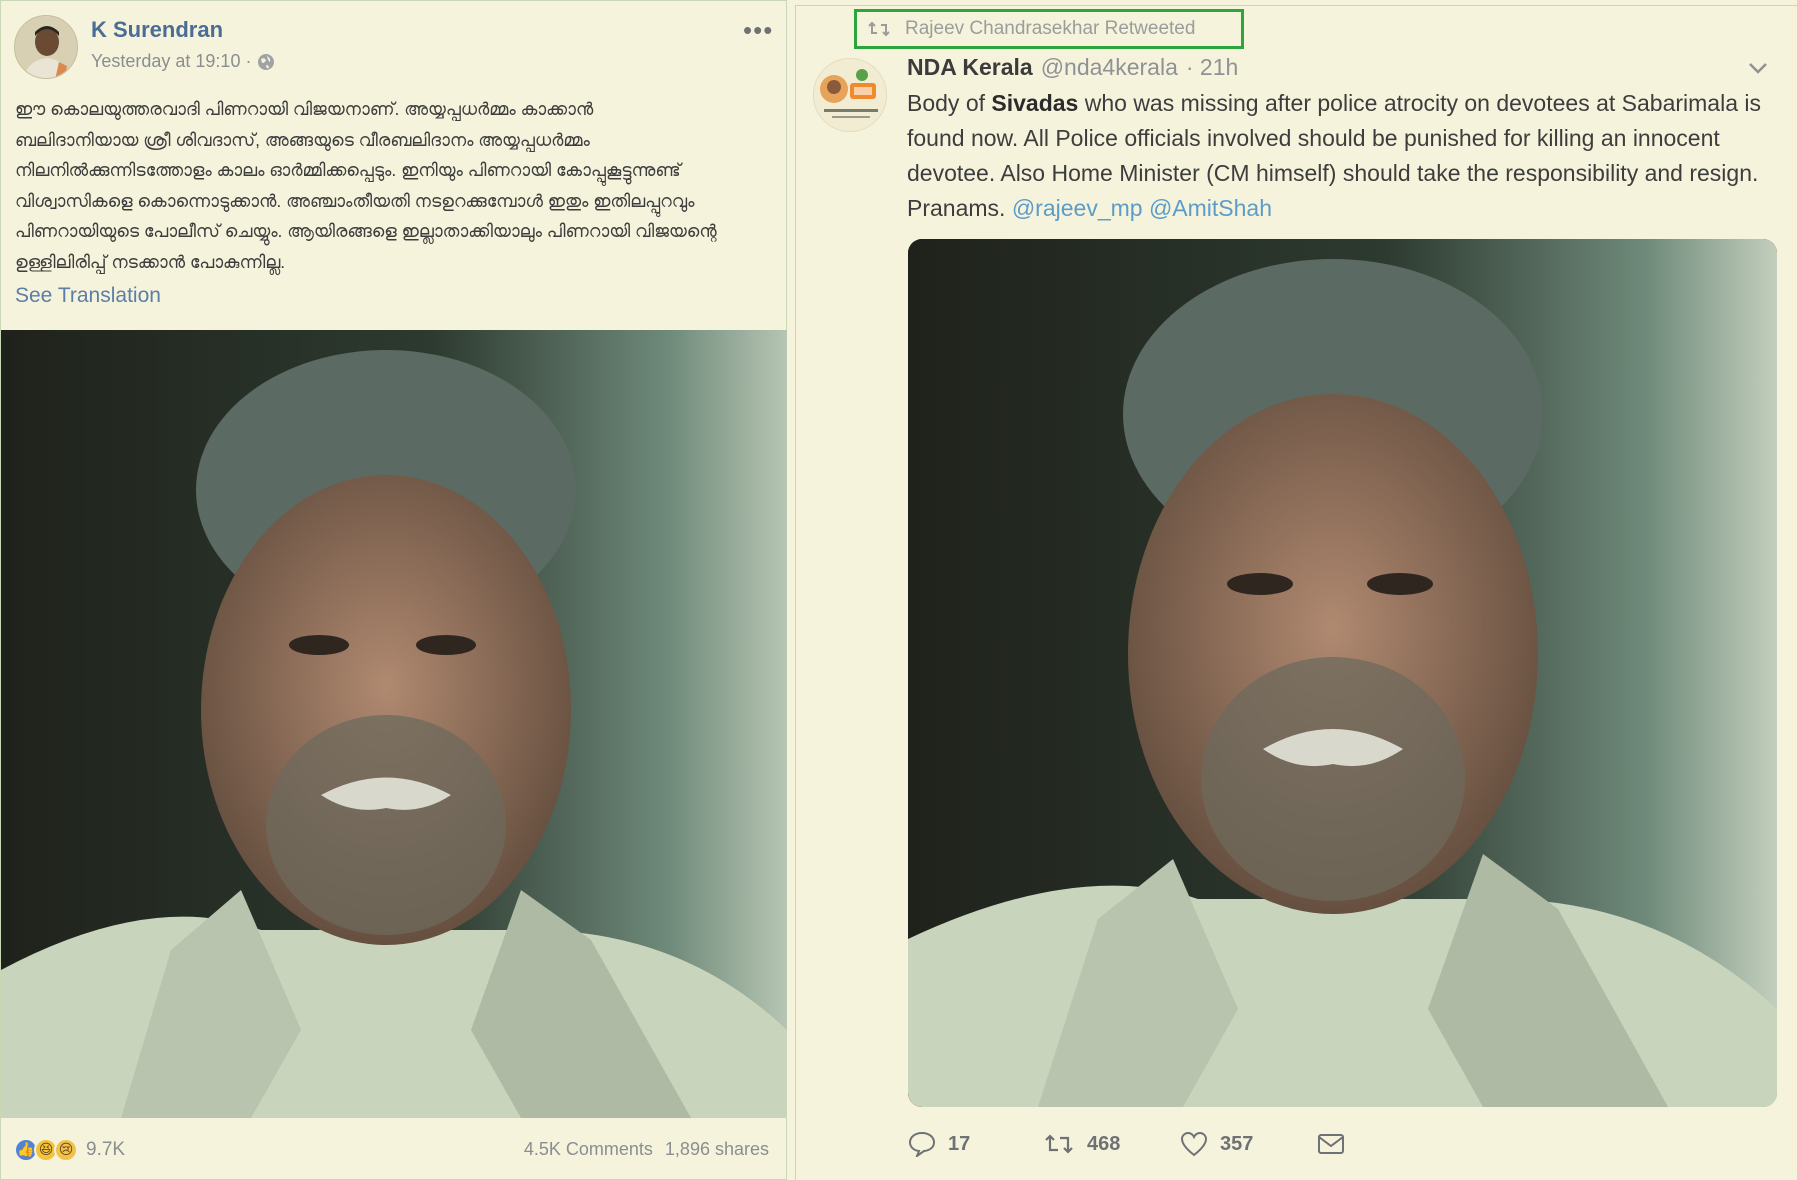 The image size is (1797, 1180). Describe the element at coordinates (171, 61) in the screenshot. I see `post-timestamp: Yesterday at 19:10 ·` at that location.